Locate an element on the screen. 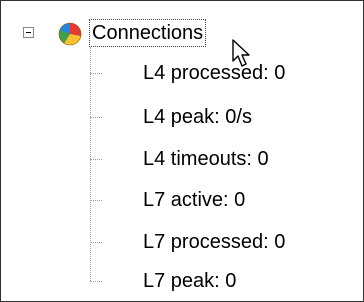 Image resolution: width=364 pixels, height=302 pixels. tree-item-l4-peak: L4 peak: 0/s is located at coordinates (197, 117).